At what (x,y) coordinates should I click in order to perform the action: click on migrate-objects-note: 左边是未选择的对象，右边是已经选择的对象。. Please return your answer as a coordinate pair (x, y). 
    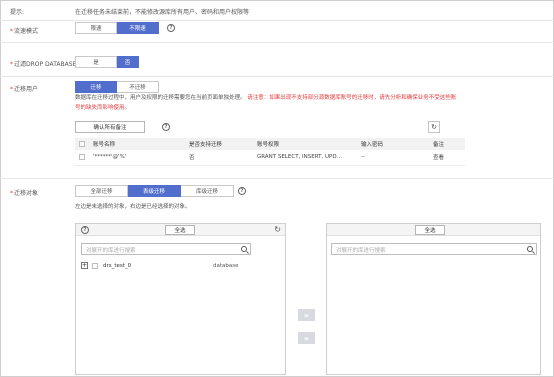
    Looking at the image, I should click on (133, 207).